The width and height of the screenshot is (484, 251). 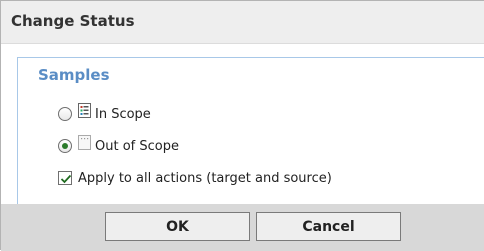 I want to click on out-of-scope-option: Out of Scope, so click(x=118, y=145).